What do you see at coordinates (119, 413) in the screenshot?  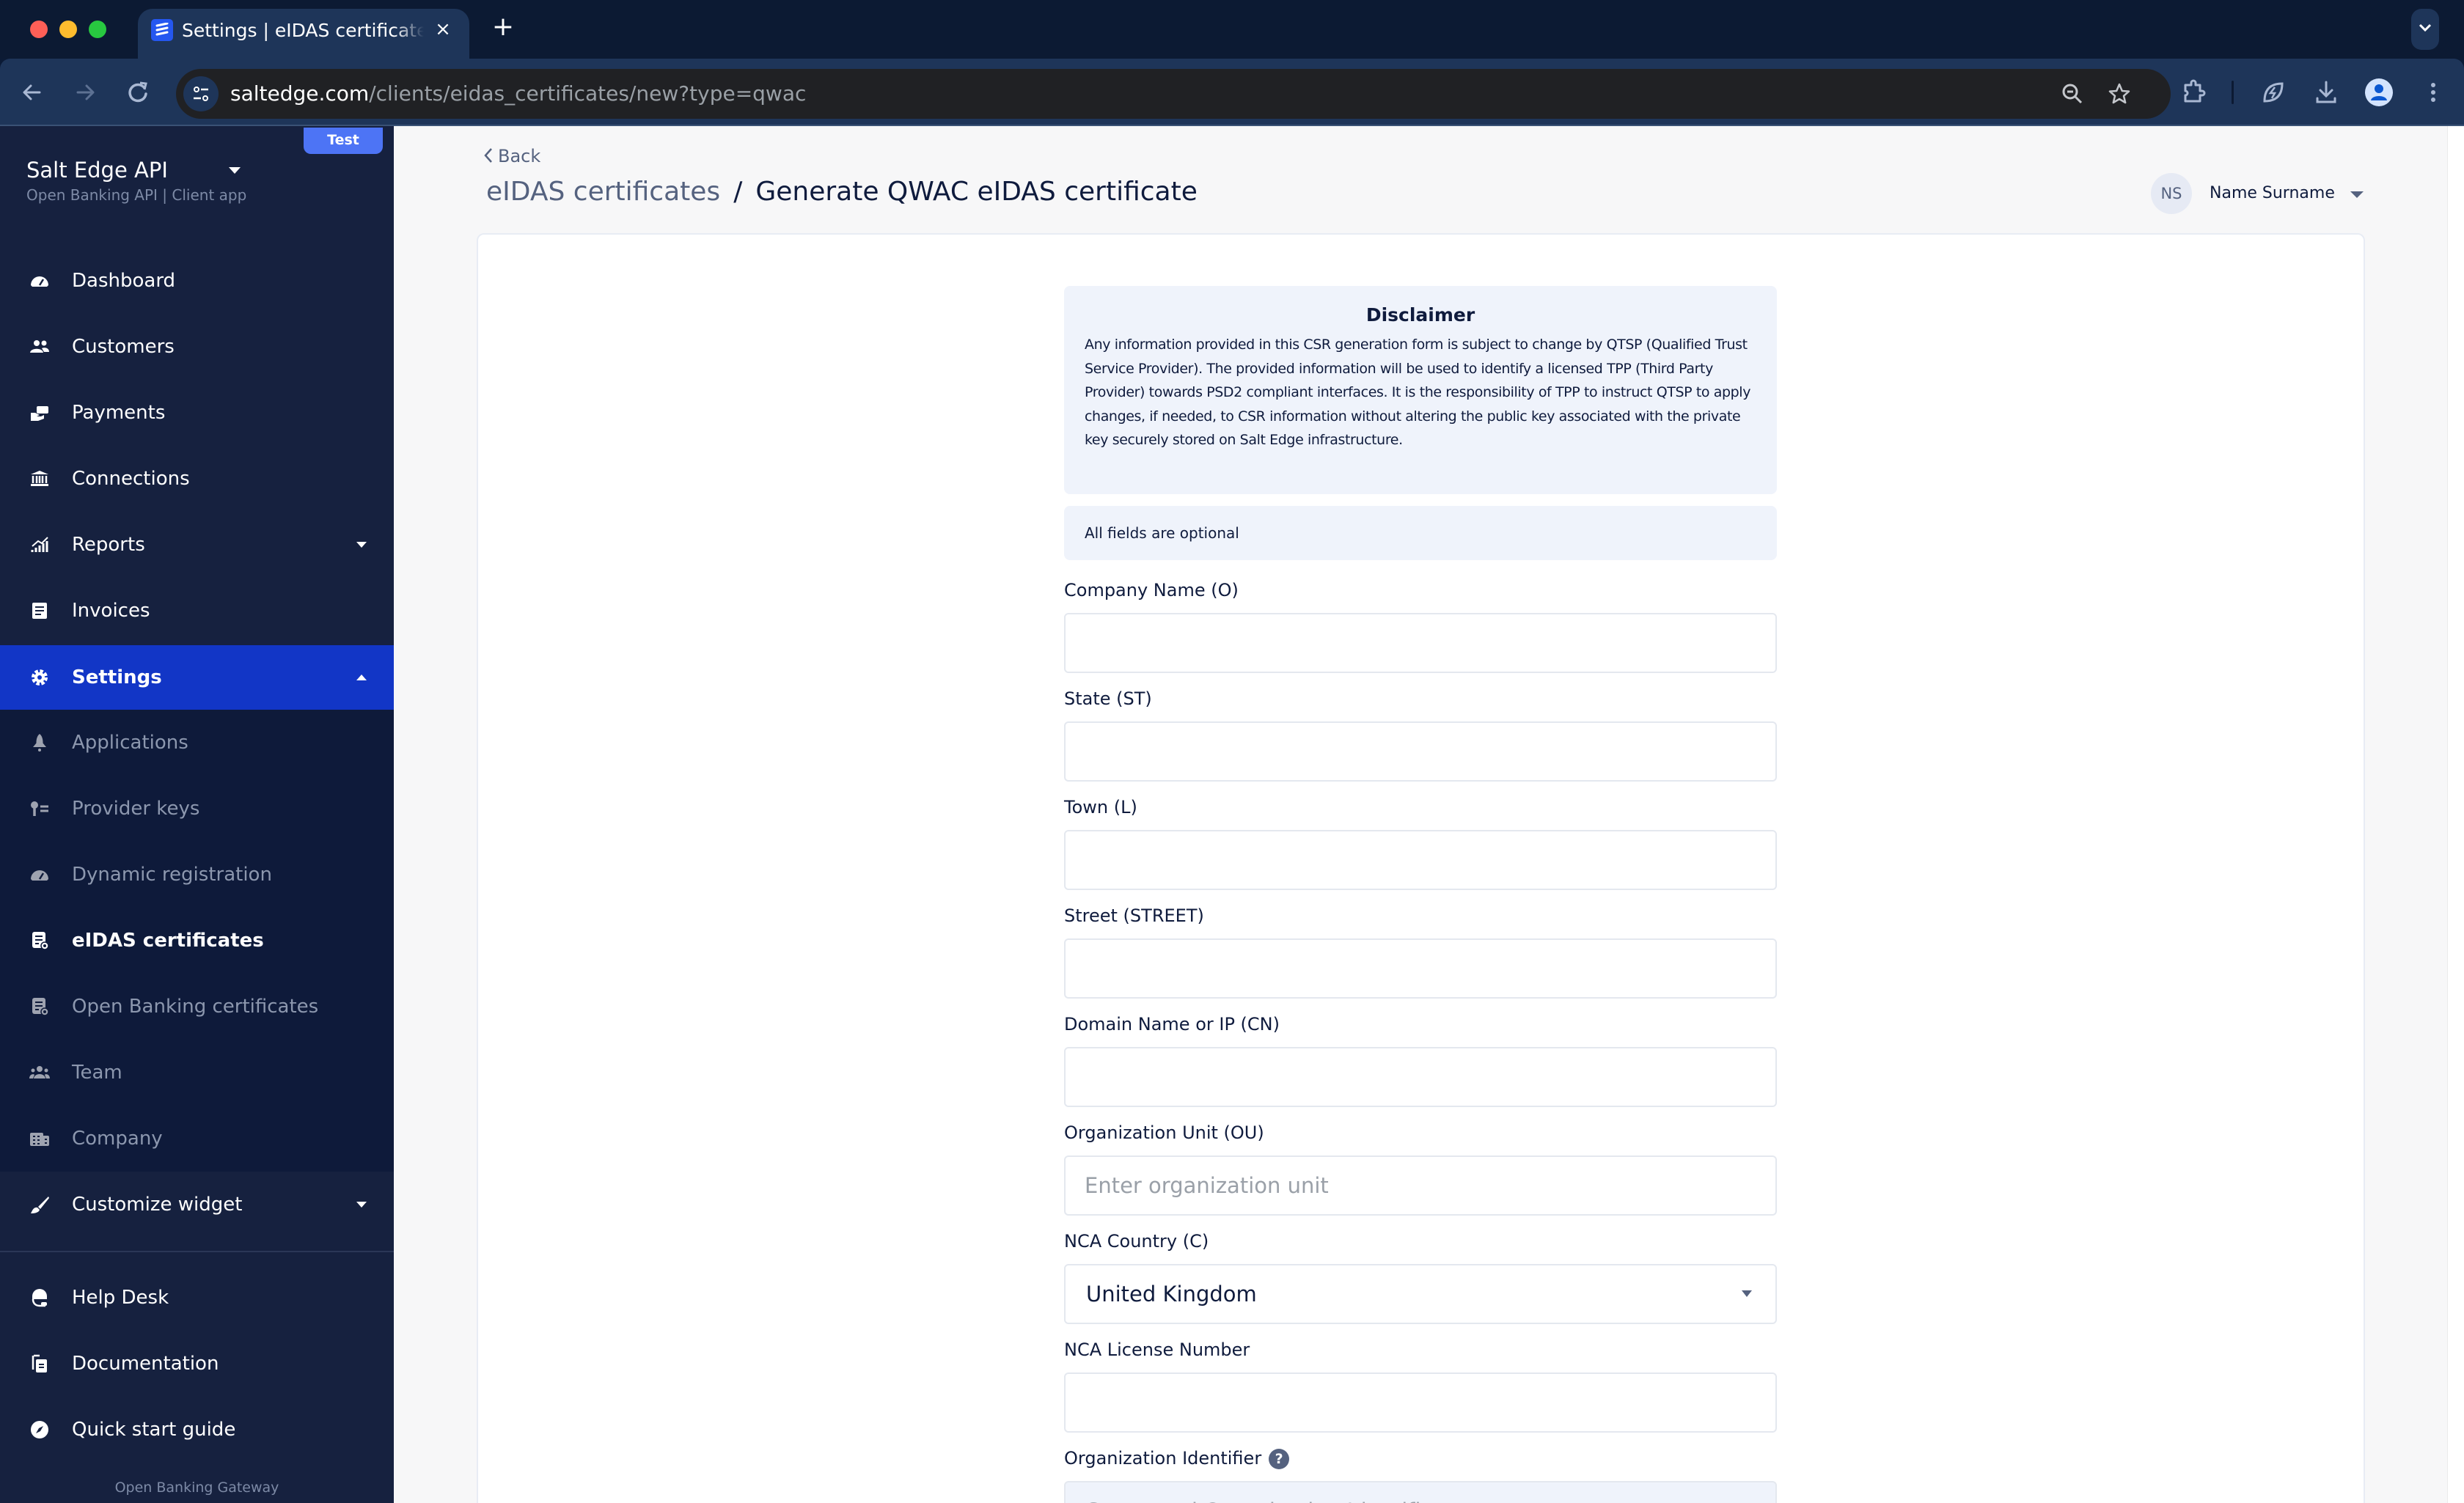 I see `sidebar-item-label: Payments` at bounding box center [119, 413].